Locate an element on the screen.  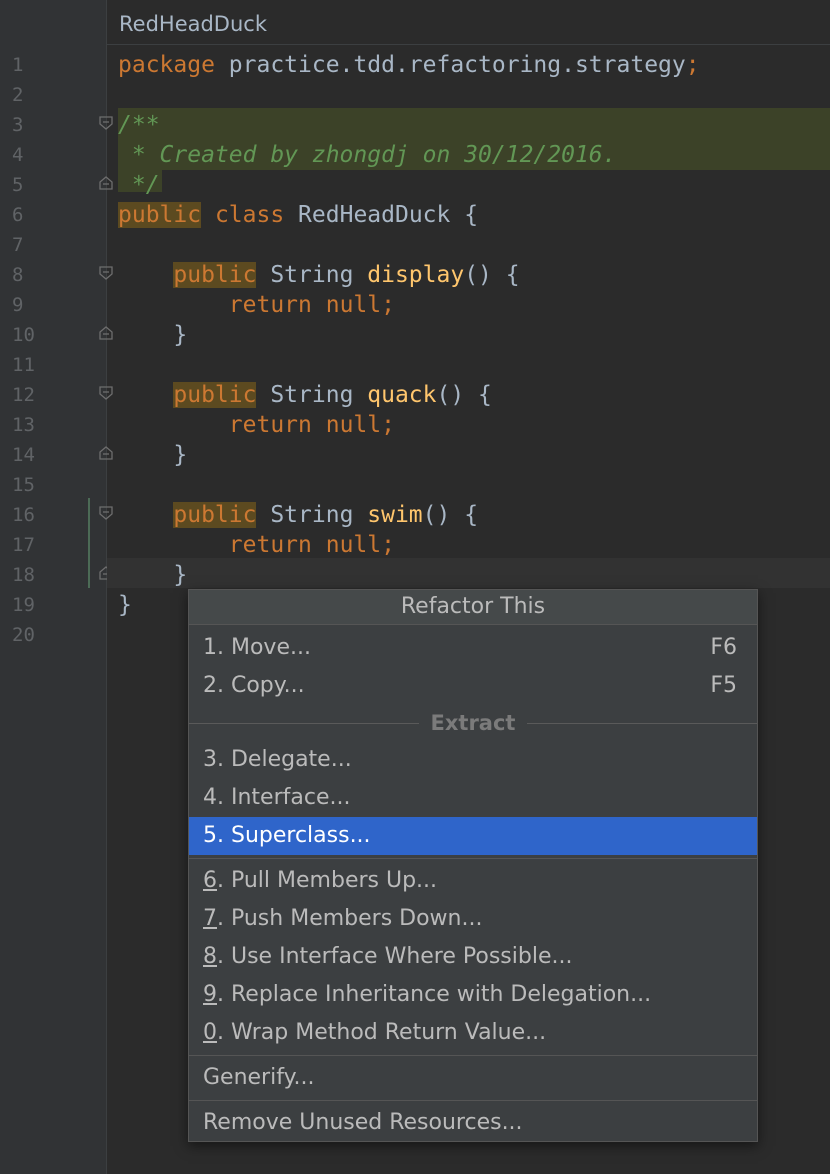
line-number: 15 is located at coordinates (23, 485).